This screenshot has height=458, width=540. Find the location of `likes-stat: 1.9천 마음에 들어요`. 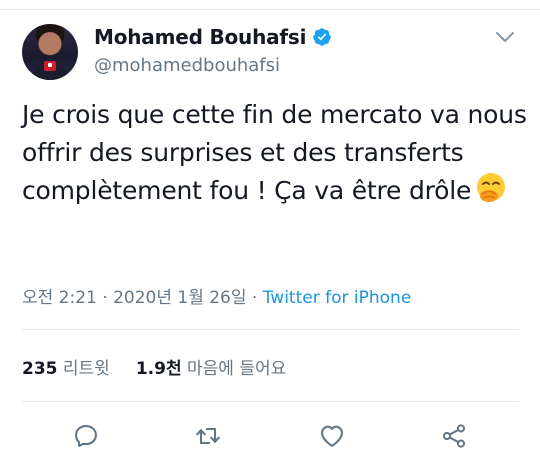

likes-stat: 1.9천 마음에 들어요 is located at coordinates (211, 369).